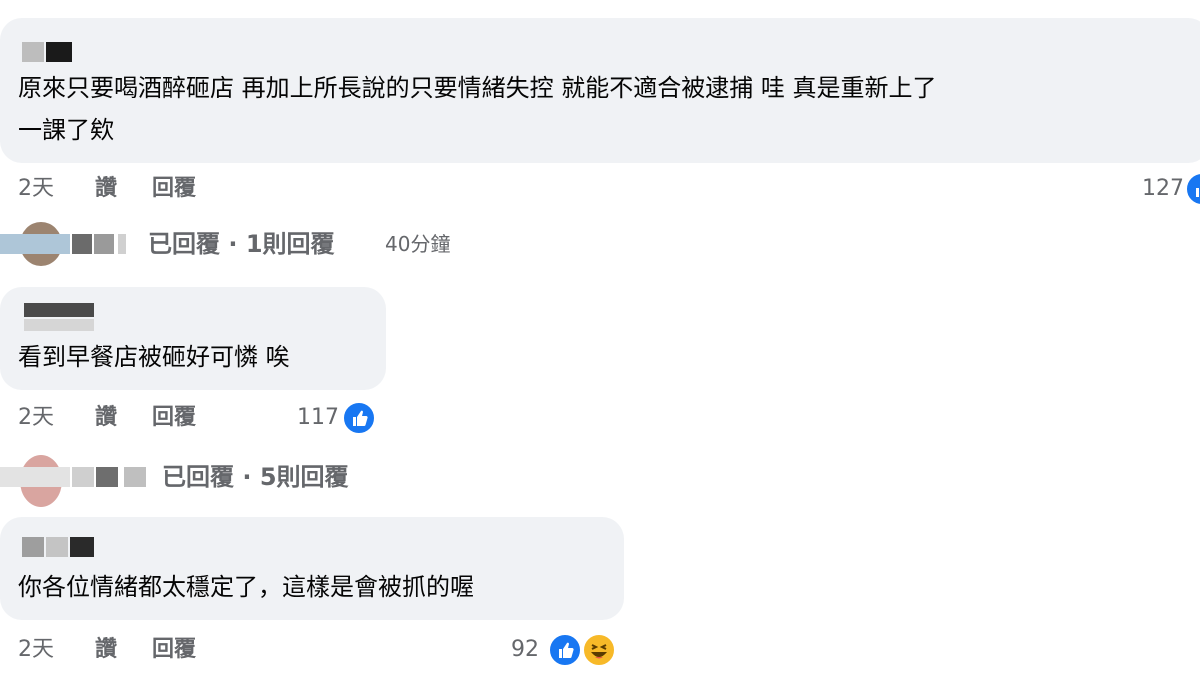 The width and height of the screenshot is (1200, 675). Describe the element at coordinates (246, 587) in the screenshot. I see `comment-text-line-1: 你各位情緒都太穩定了，這樣是會被抓的喔` at that location.